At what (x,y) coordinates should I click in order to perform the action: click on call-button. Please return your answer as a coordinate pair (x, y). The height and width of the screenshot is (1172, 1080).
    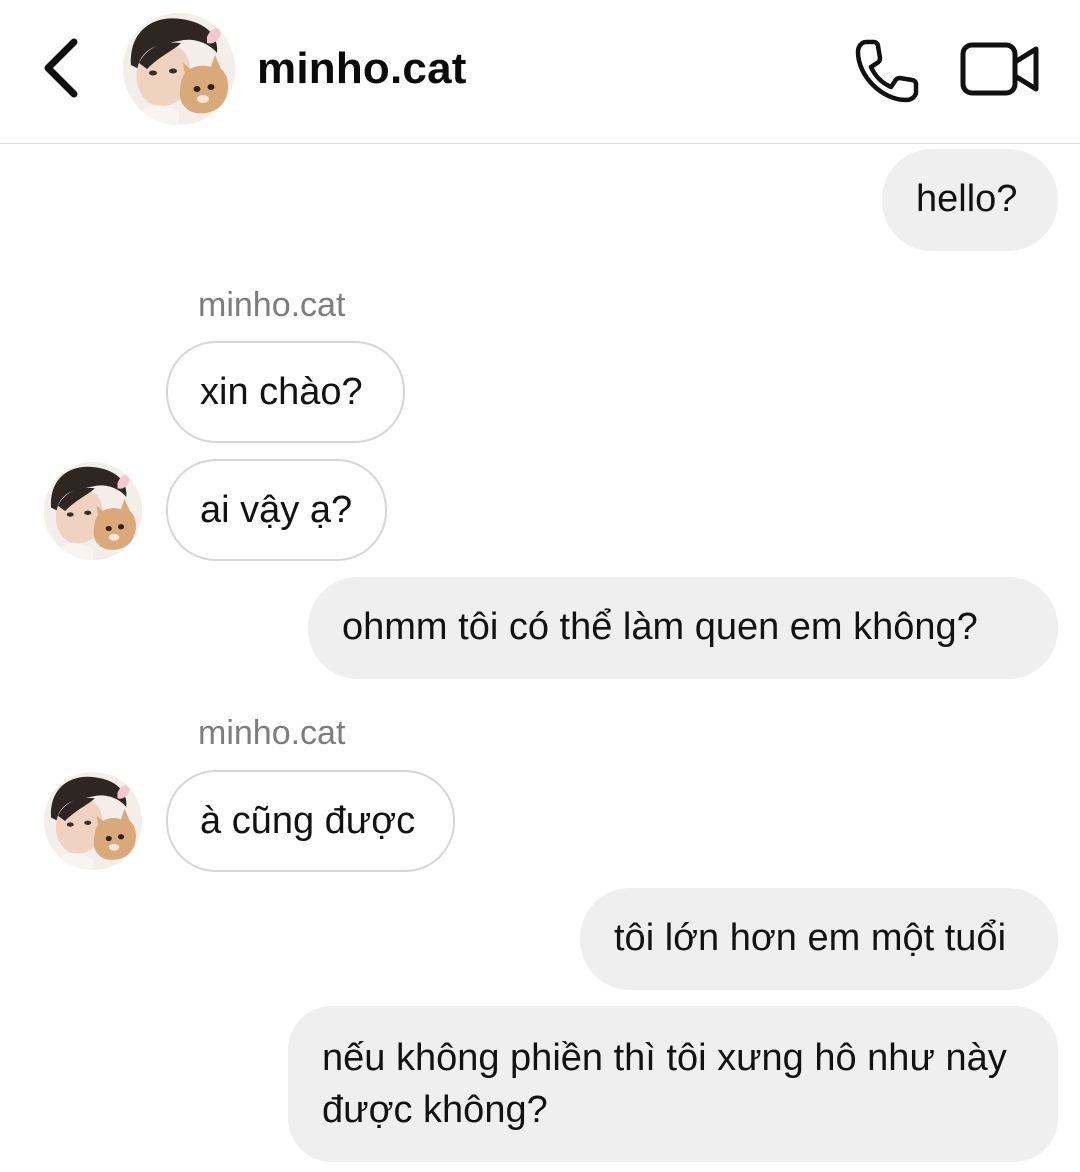
    Looking at the image, I should click on (888, 71).